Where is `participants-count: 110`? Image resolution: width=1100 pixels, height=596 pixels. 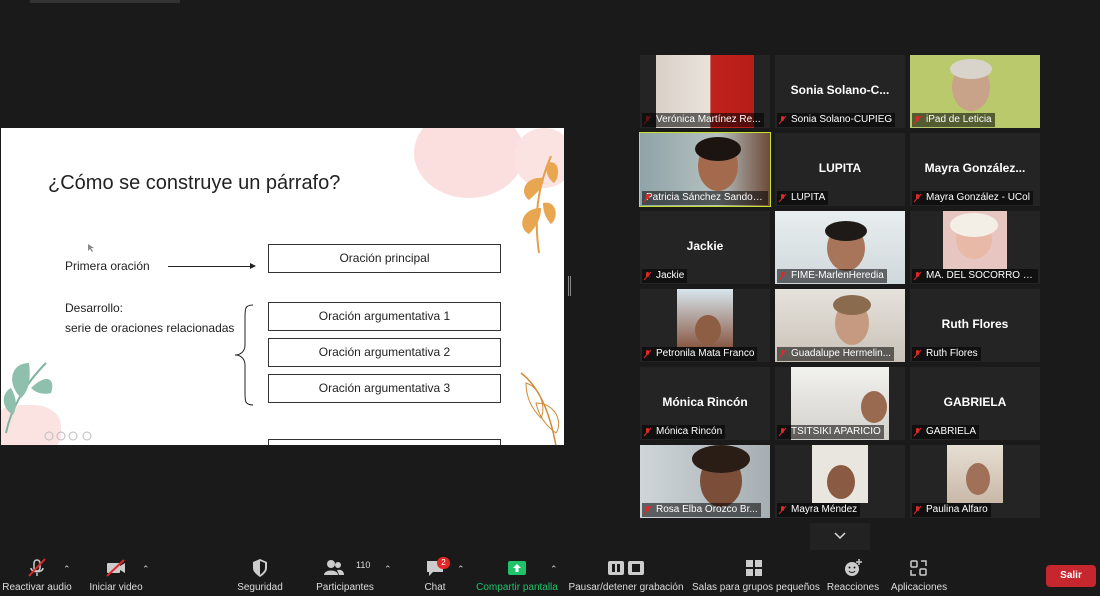
participants-count: 110 is located at coordinates (363, 565).